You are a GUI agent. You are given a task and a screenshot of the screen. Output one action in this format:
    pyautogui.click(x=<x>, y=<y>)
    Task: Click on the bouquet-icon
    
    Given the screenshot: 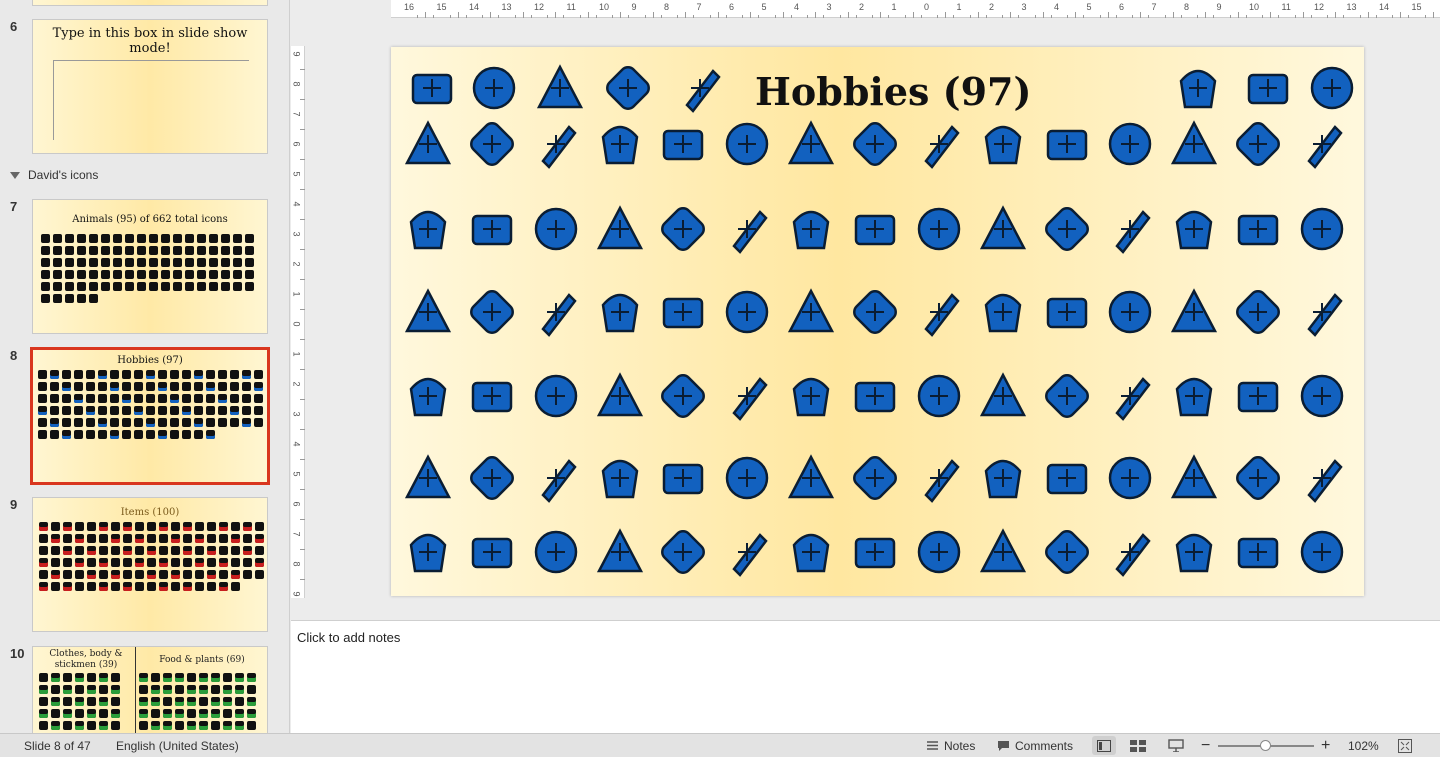 What is the action you would take?
    pyautogui.click(x=1194, y=229)
    